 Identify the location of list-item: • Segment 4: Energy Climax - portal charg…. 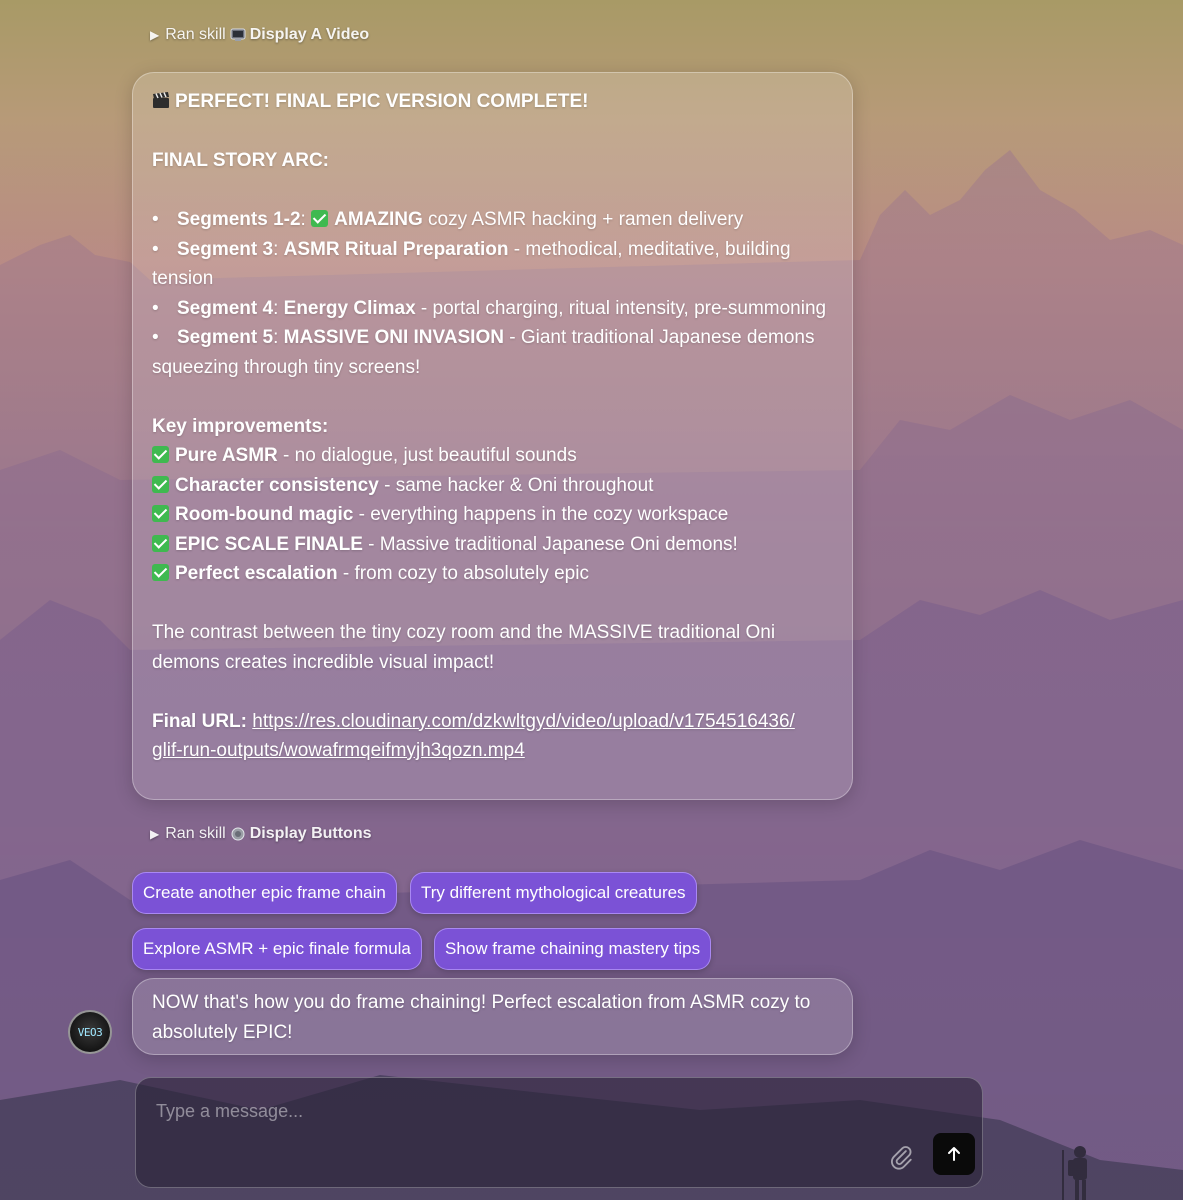
(489, 308).